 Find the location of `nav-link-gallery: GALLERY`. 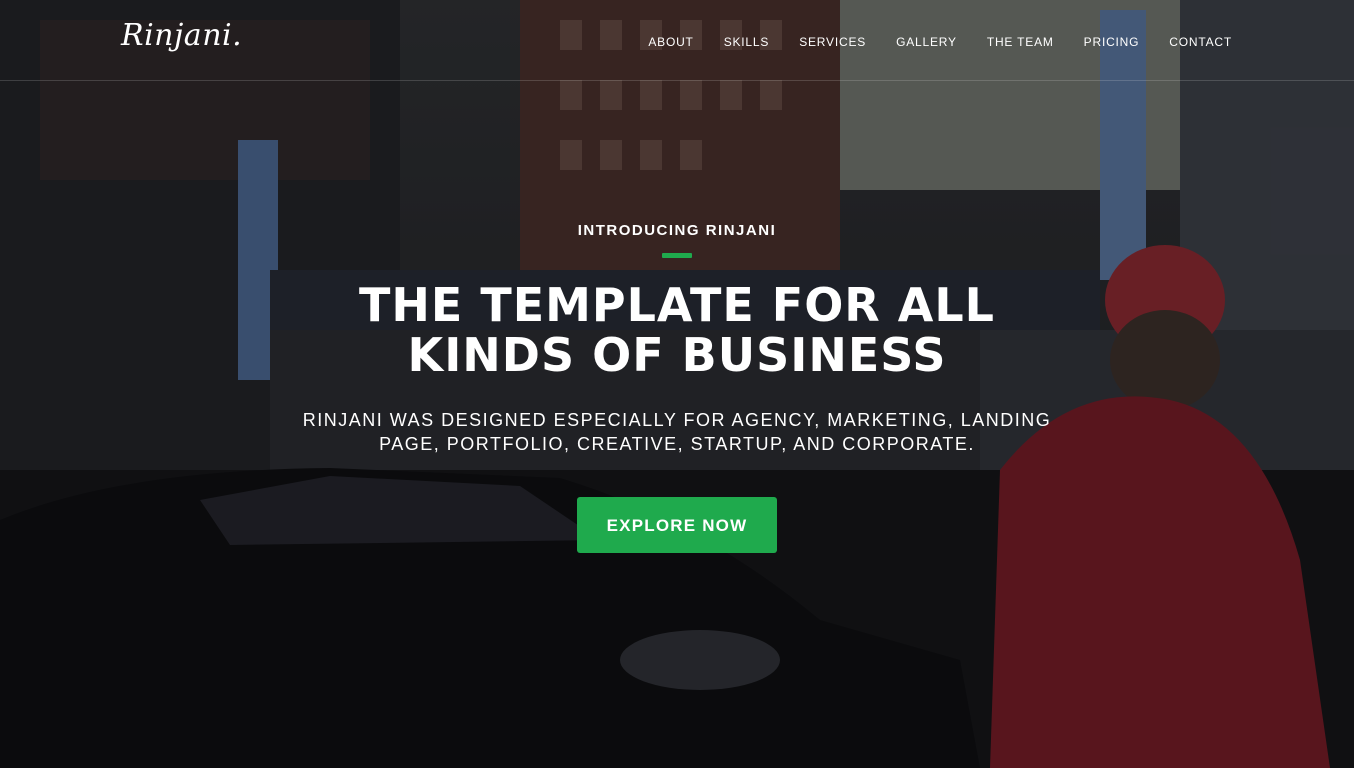

nav-link-gallery: GALLERY is located at coordinates (926, 42).